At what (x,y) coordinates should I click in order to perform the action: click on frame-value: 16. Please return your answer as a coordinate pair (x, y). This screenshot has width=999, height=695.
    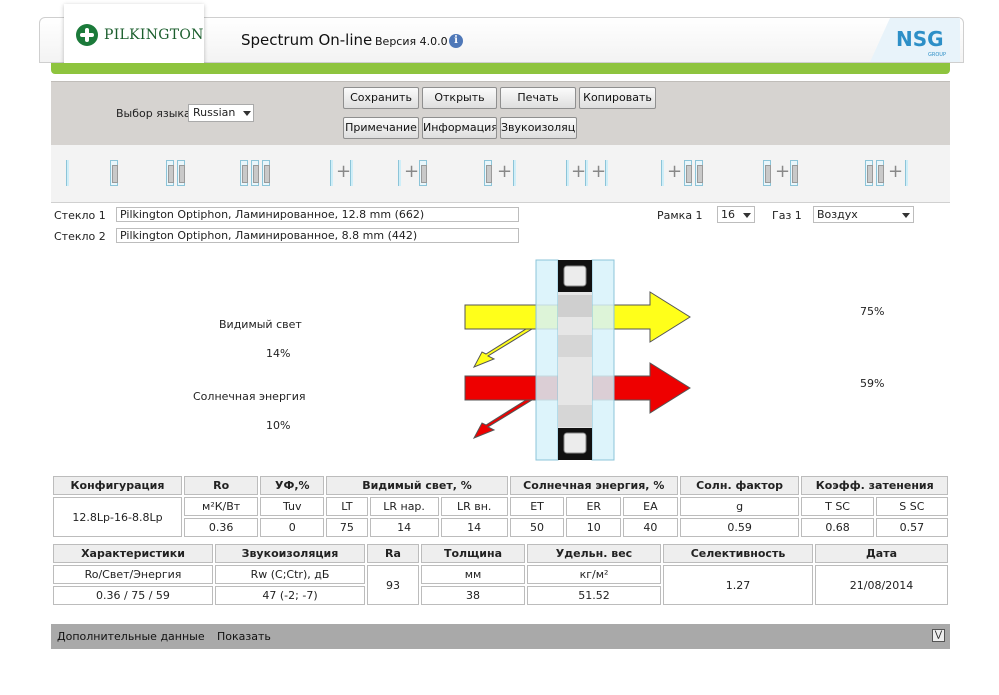
    Looking at the image, I should click on (728, 214).